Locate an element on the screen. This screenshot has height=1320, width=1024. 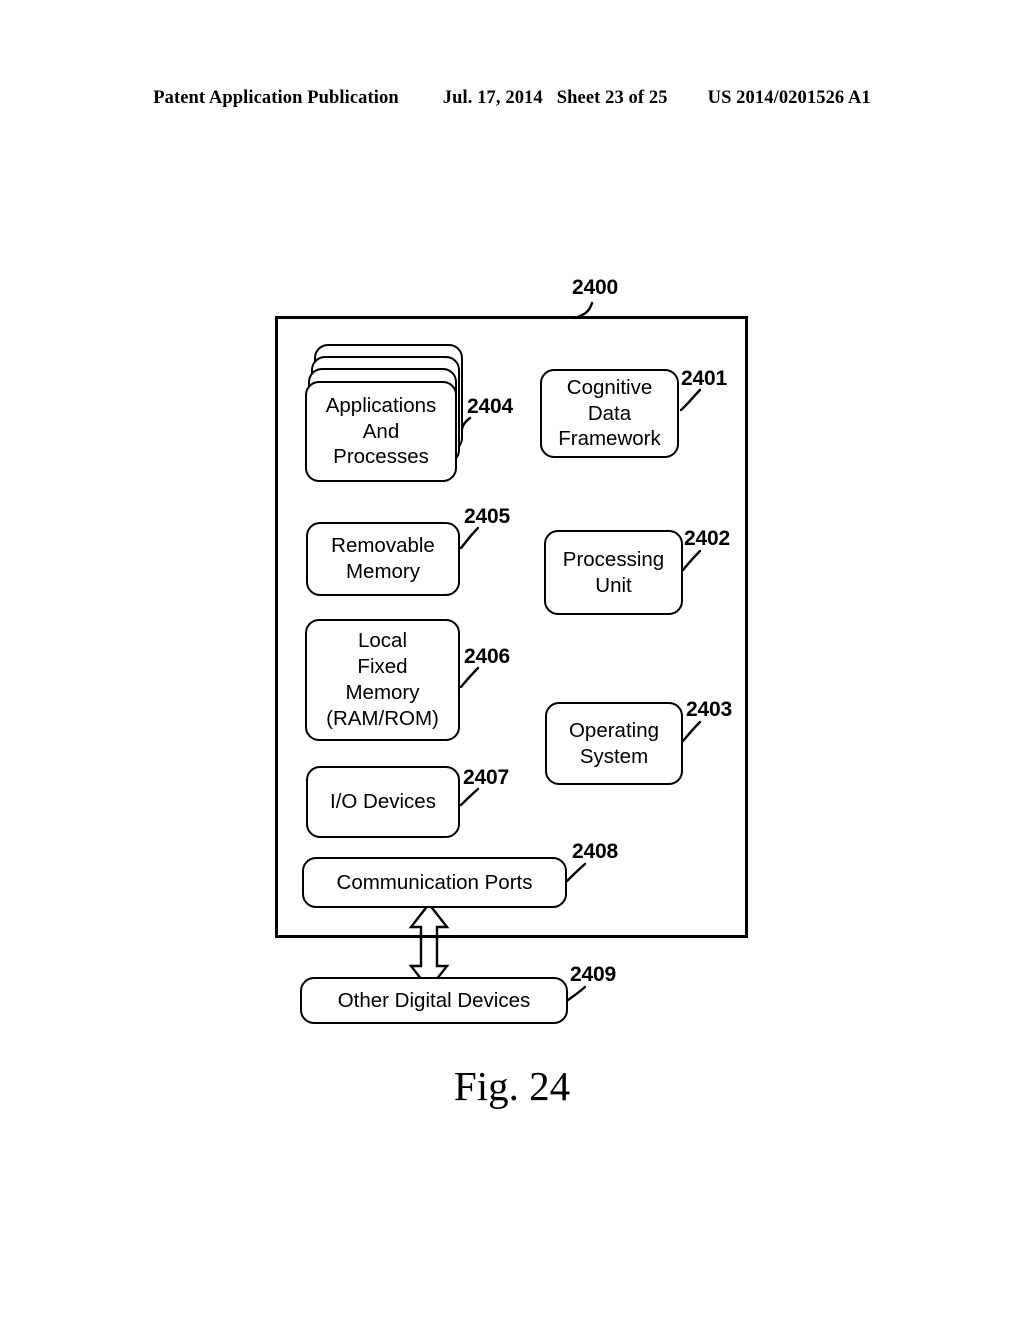
applications-and-processes-line-2: And is located at coordinates (381, 431).